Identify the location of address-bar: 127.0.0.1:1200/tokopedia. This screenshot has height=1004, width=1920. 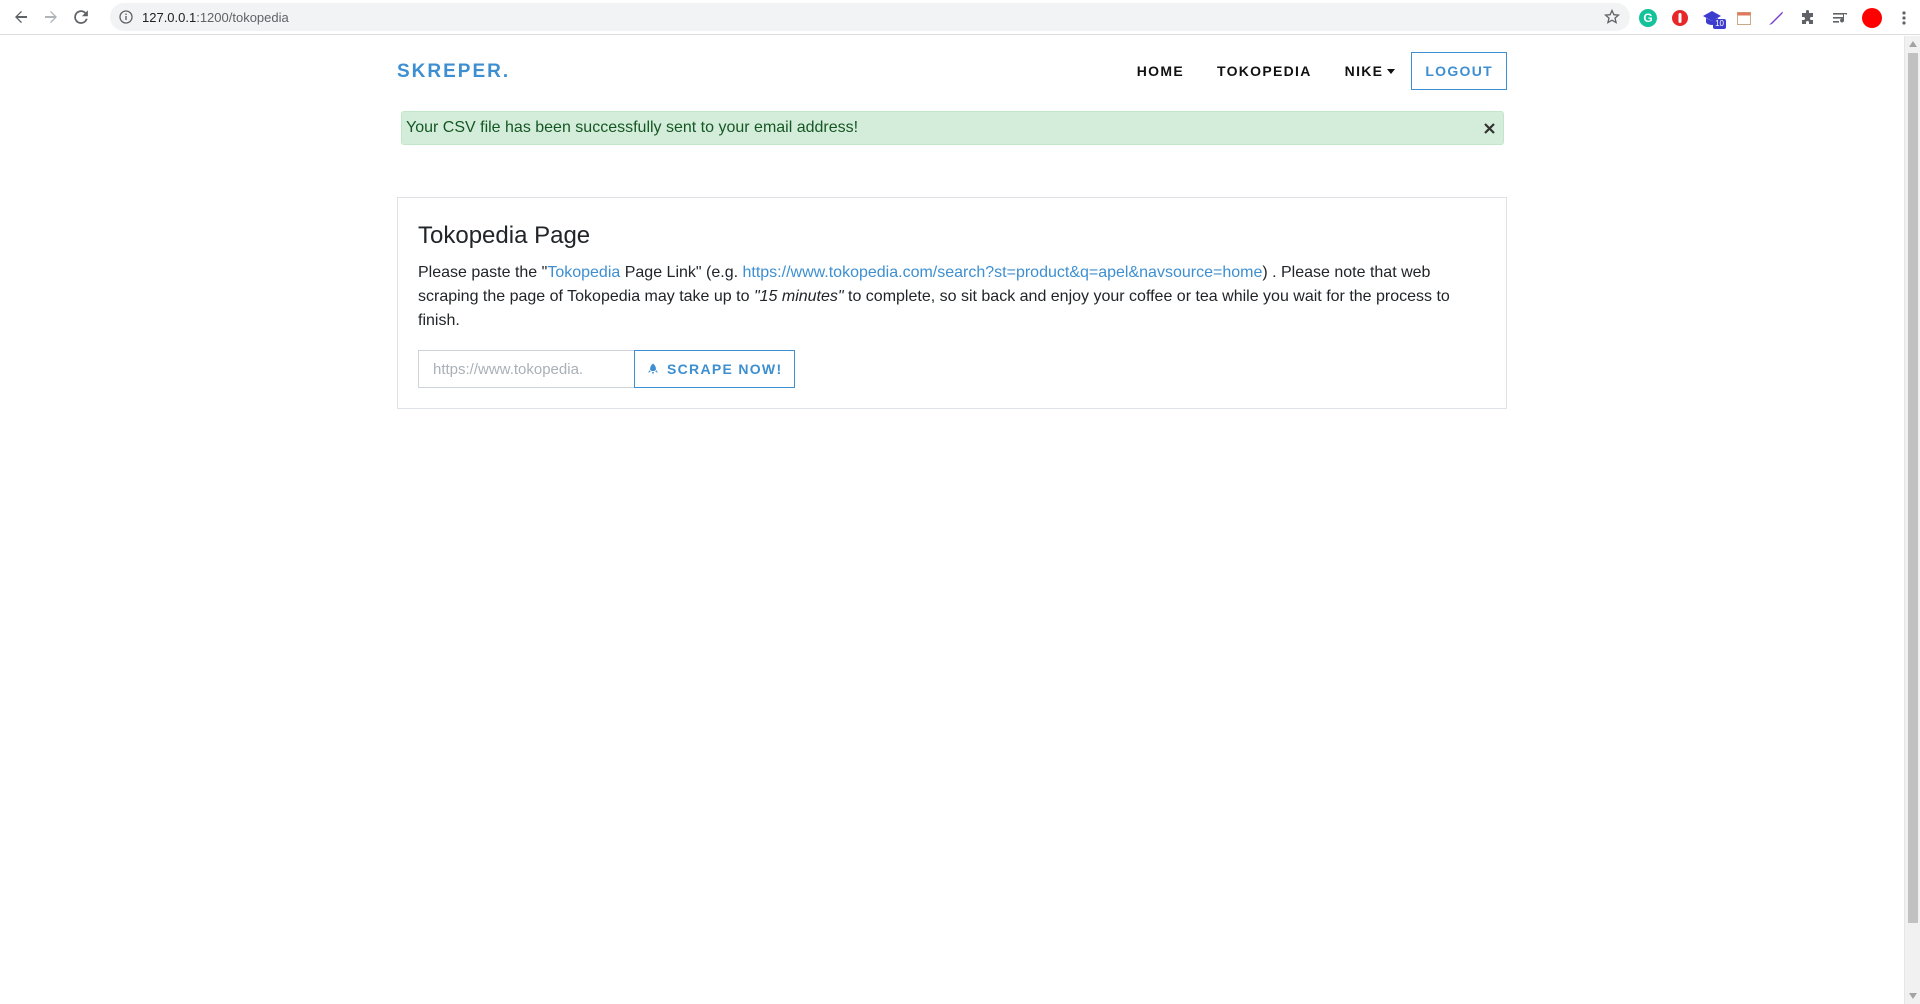
(870, 17).